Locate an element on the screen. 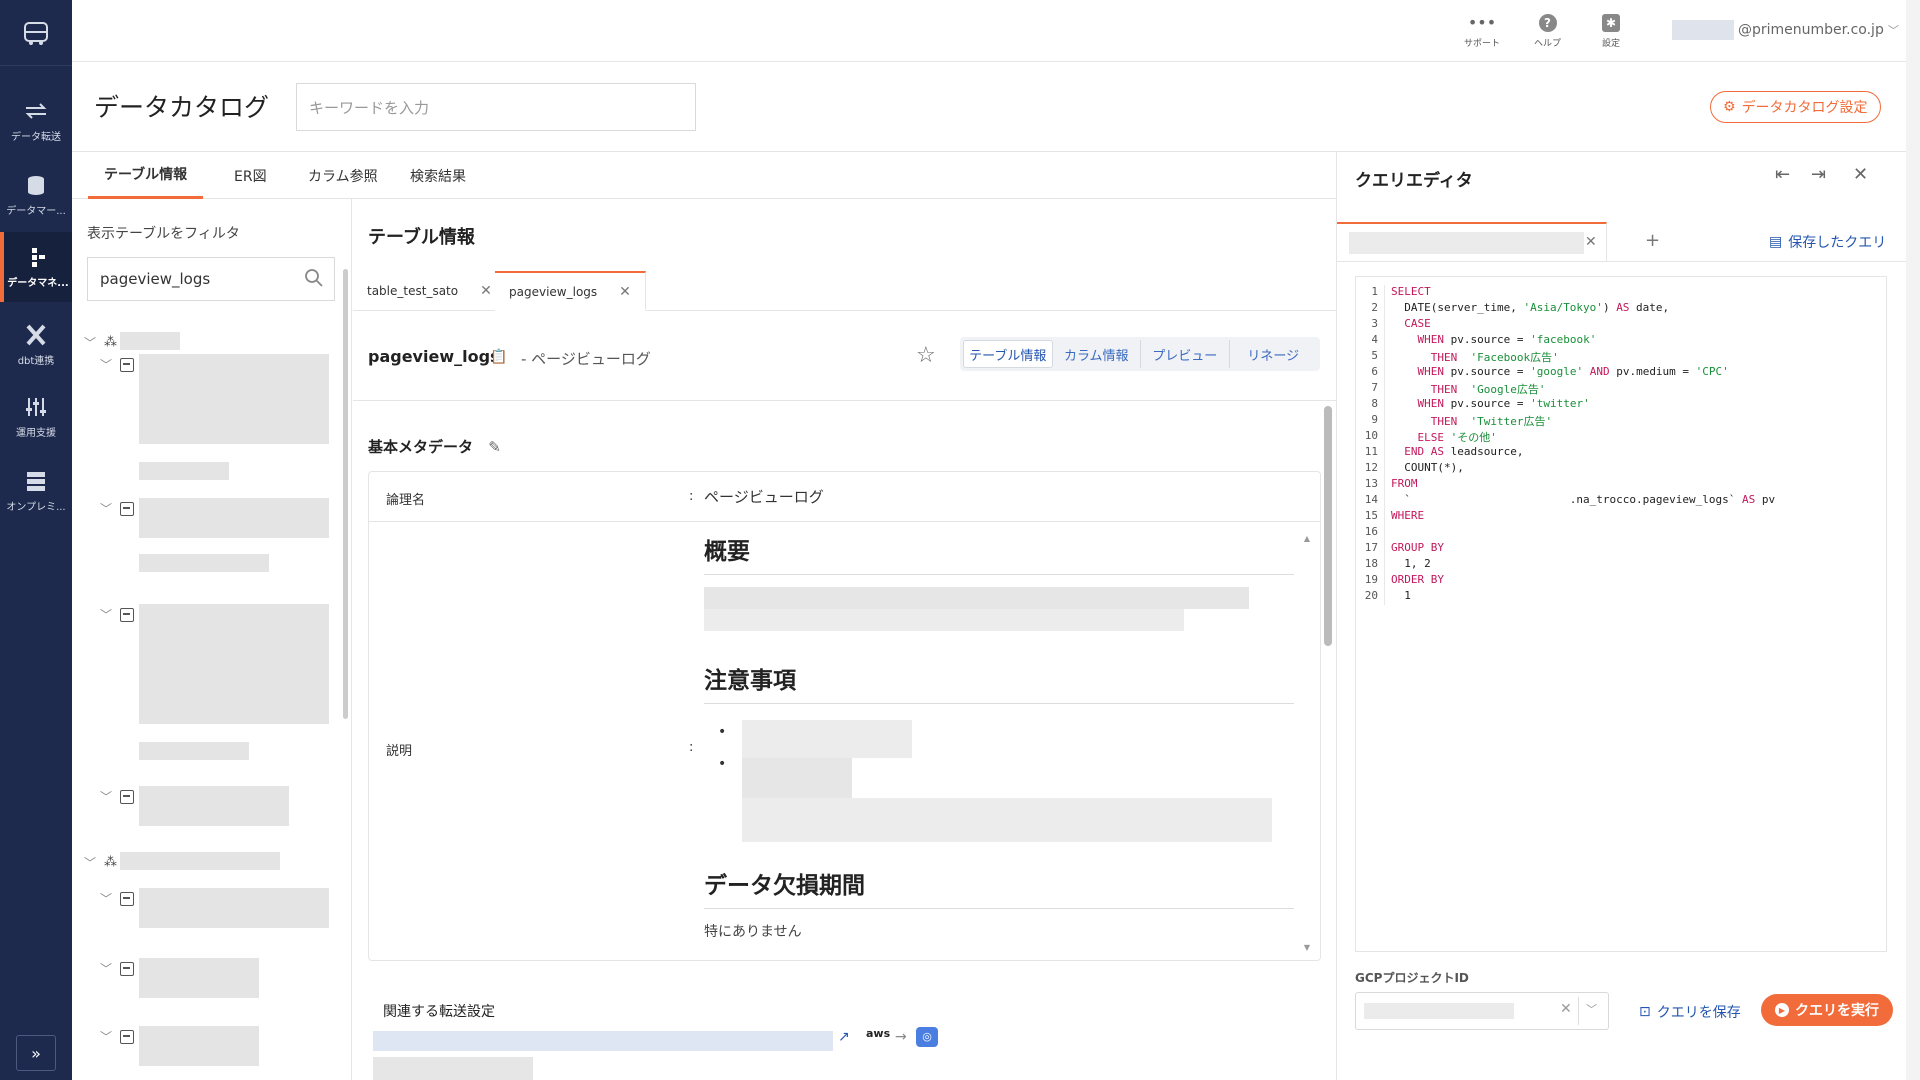 The height and width of the screenshot is (1080, 1920). transfer-icon is located at coordinates (36, 110).